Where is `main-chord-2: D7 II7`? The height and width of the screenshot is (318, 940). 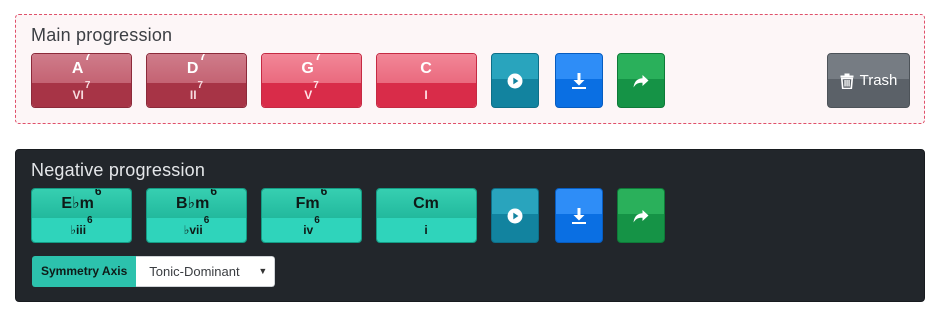 main-chord-2: D7 II7 is located at coordinates (196, 80).